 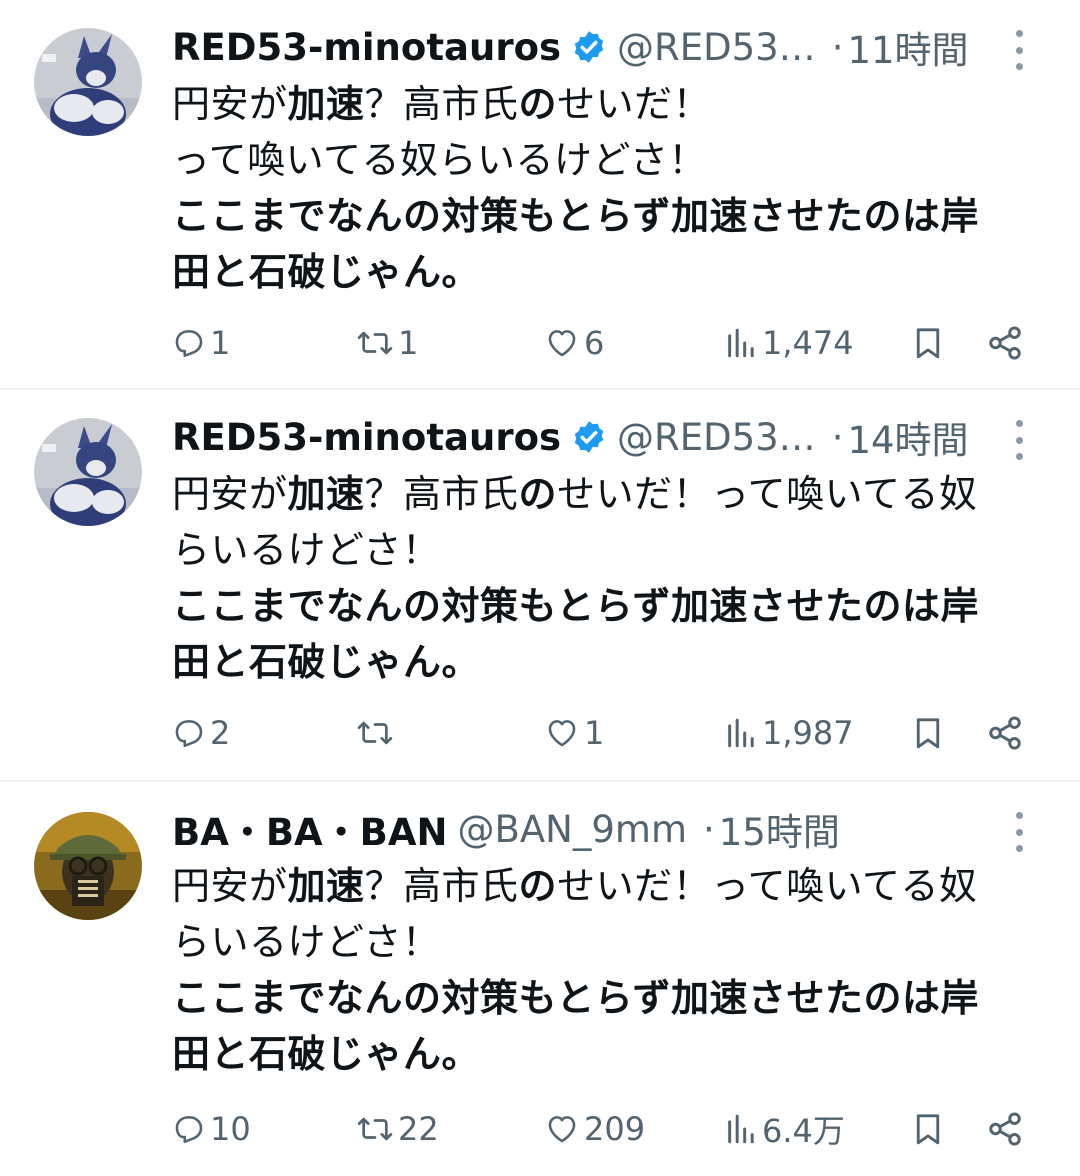 What do you see at coordinates (907, 47) in the screenshot?
I see `timestamp: 11時間` at bounding box center [907, 47].